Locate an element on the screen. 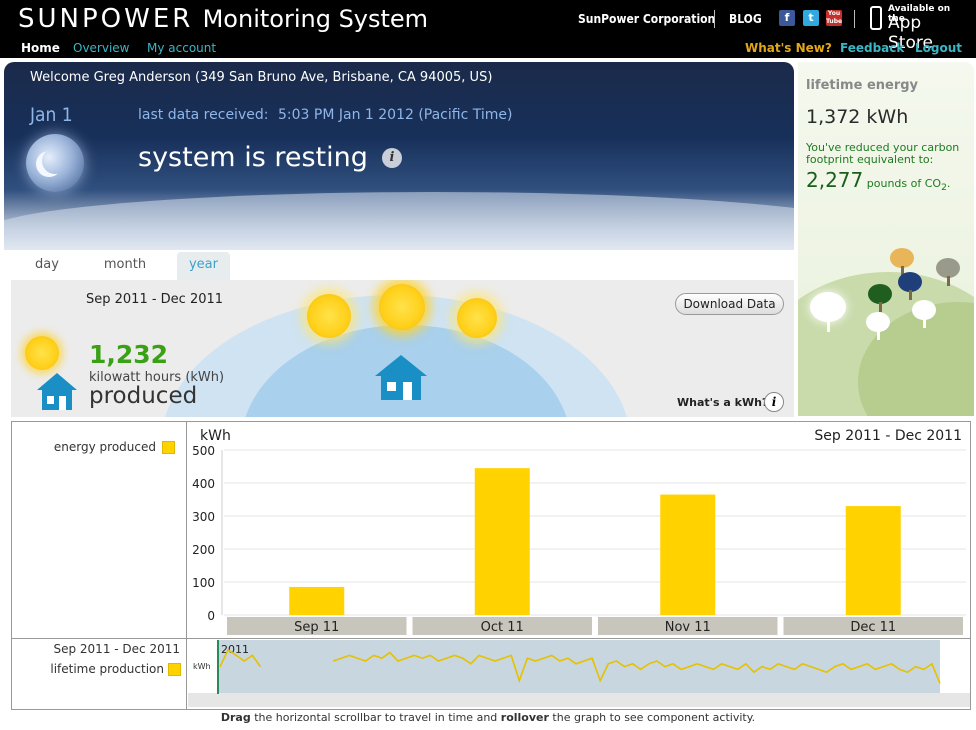 Image resolution: width=976 pixels, height=730 pixels. mountain-backdrop is located at coordinates (399, 221).